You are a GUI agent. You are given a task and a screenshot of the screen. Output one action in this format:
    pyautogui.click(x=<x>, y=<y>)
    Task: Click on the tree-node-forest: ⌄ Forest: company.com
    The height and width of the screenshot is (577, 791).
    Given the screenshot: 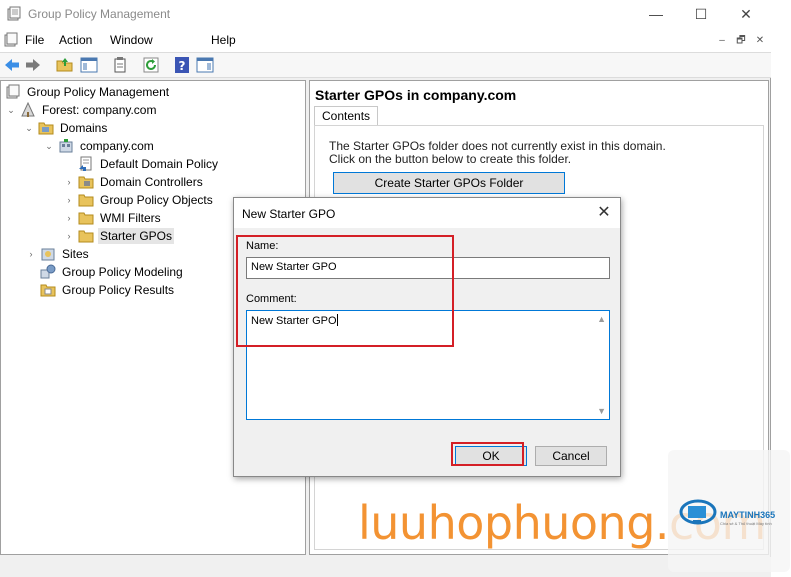 What is the action you would take?
    pyautogui.click(x=81, y=110)
    